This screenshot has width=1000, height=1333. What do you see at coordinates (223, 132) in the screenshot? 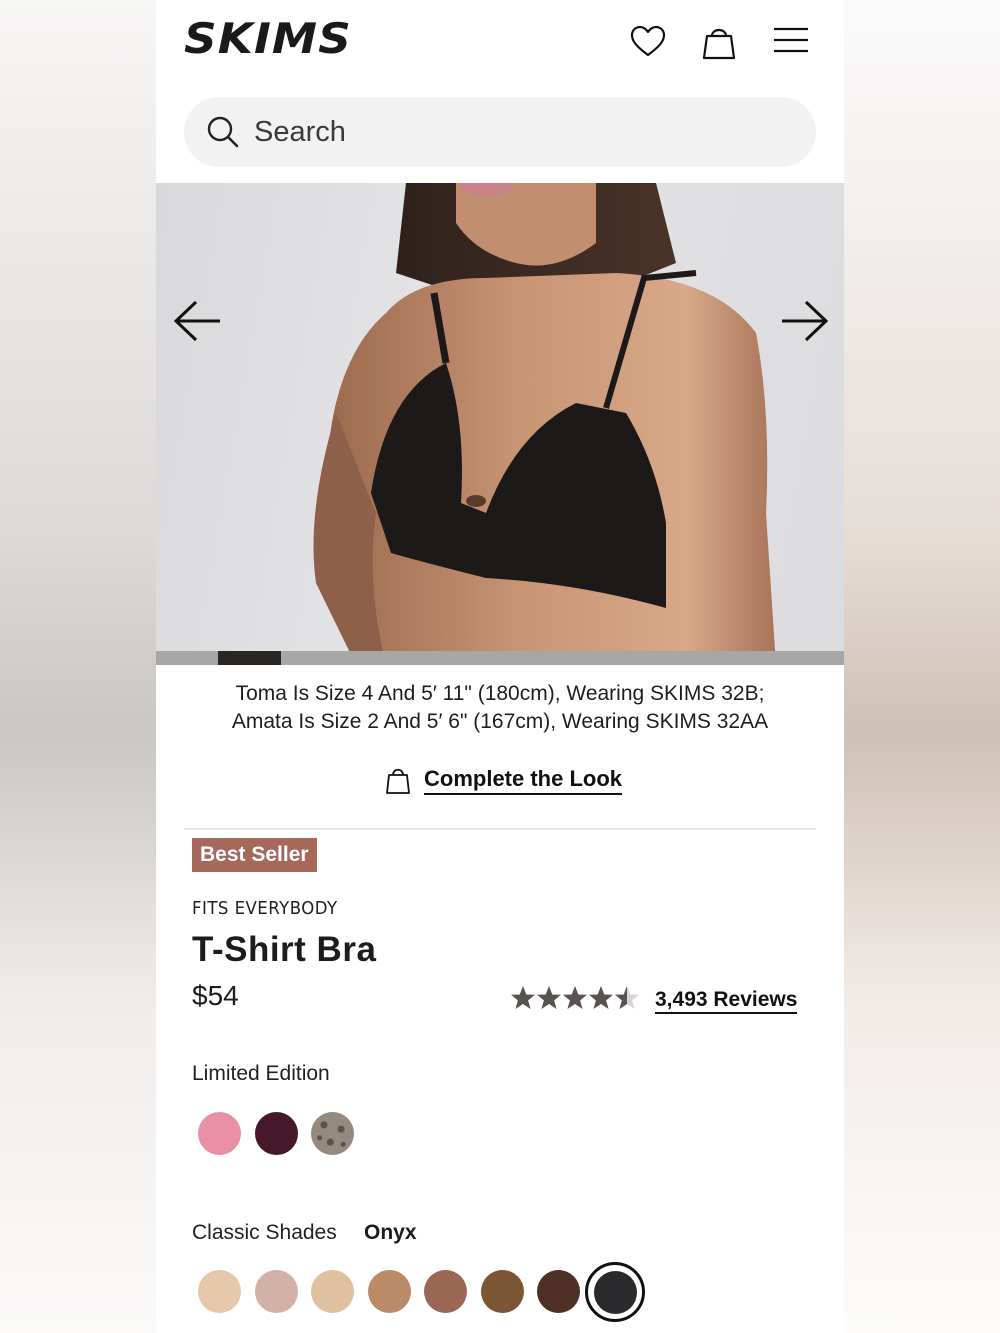
I see `search-icon` at bounding box center [223, 132].